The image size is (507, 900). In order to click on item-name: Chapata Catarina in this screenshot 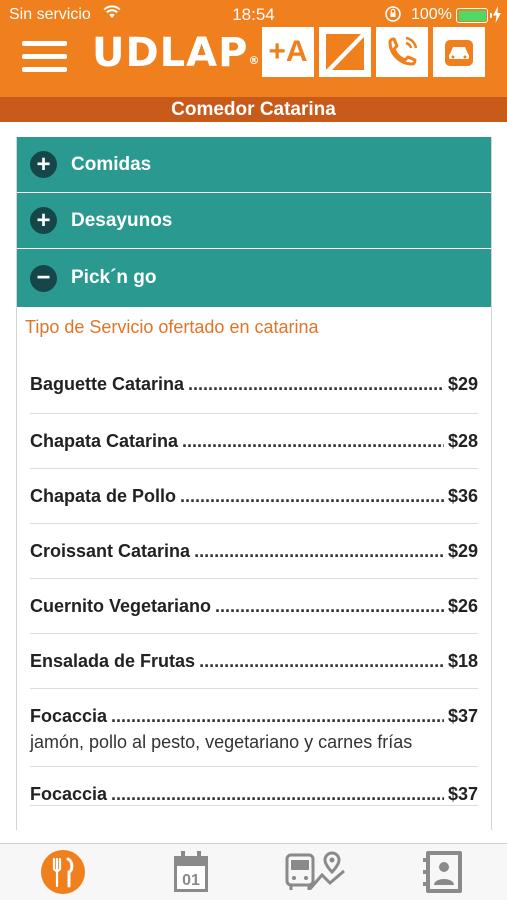, I will do `click(104, 441)`.